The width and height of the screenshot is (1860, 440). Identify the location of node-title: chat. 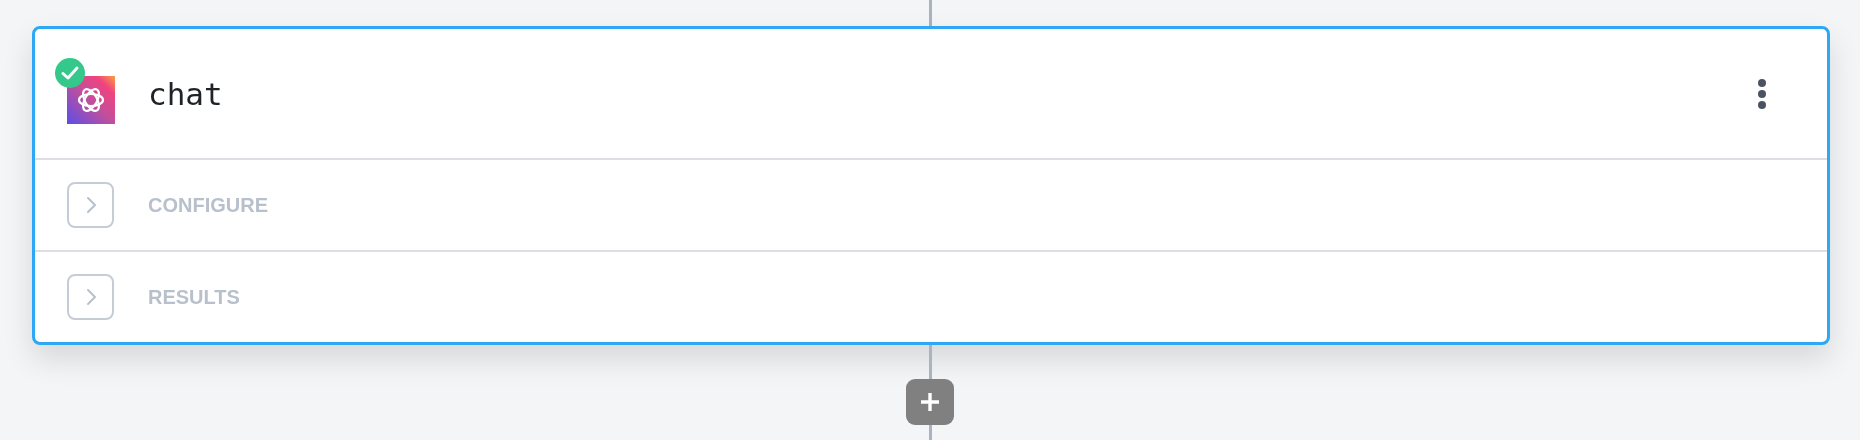
(185, 93).